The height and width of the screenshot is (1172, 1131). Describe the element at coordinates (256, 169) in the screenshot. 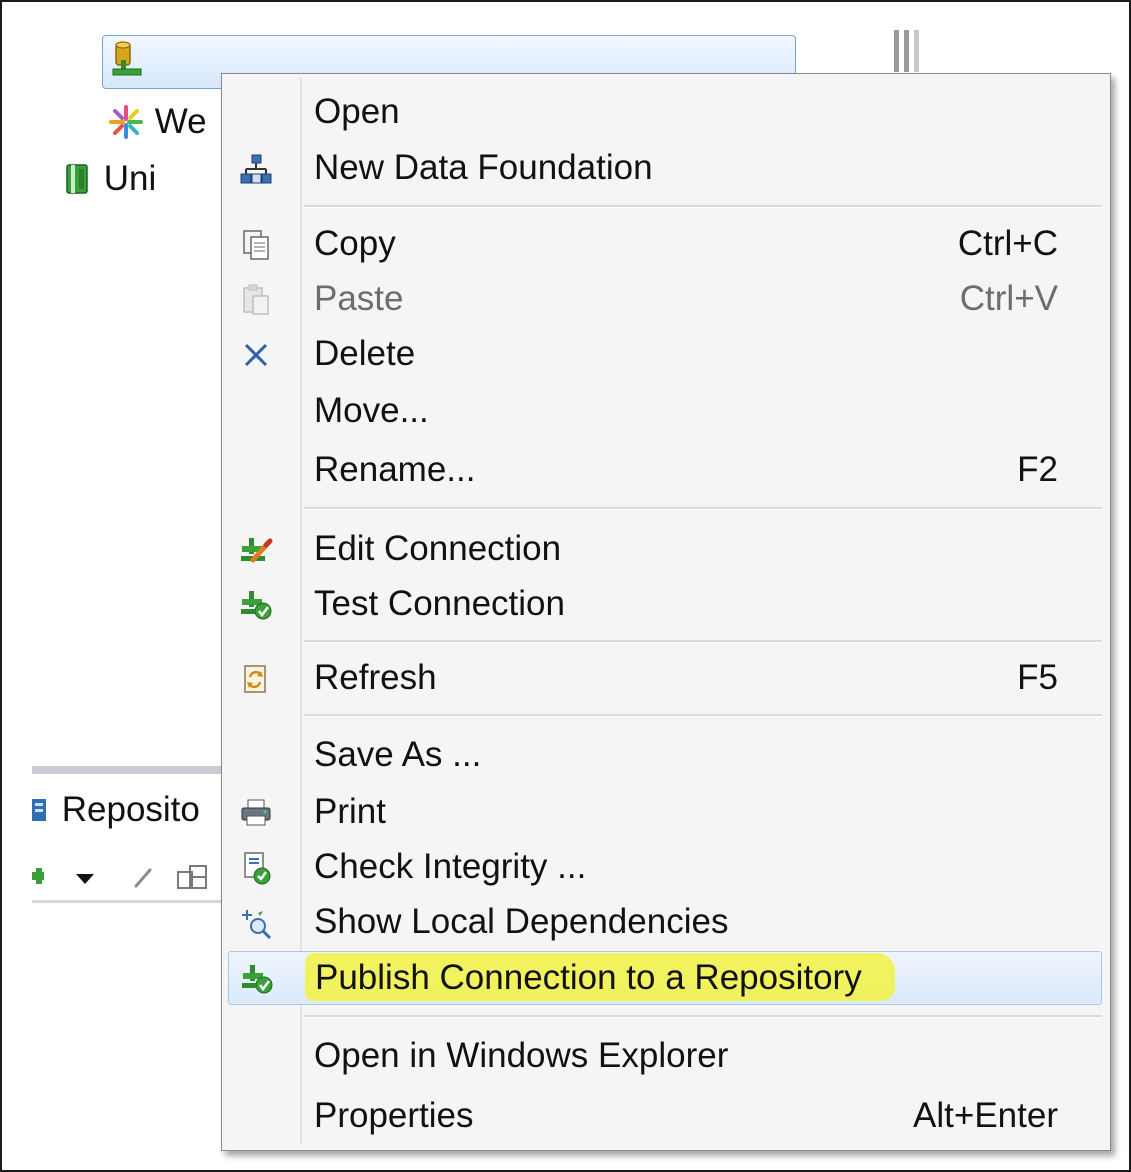

I see `data-foundation-icon` at that location.